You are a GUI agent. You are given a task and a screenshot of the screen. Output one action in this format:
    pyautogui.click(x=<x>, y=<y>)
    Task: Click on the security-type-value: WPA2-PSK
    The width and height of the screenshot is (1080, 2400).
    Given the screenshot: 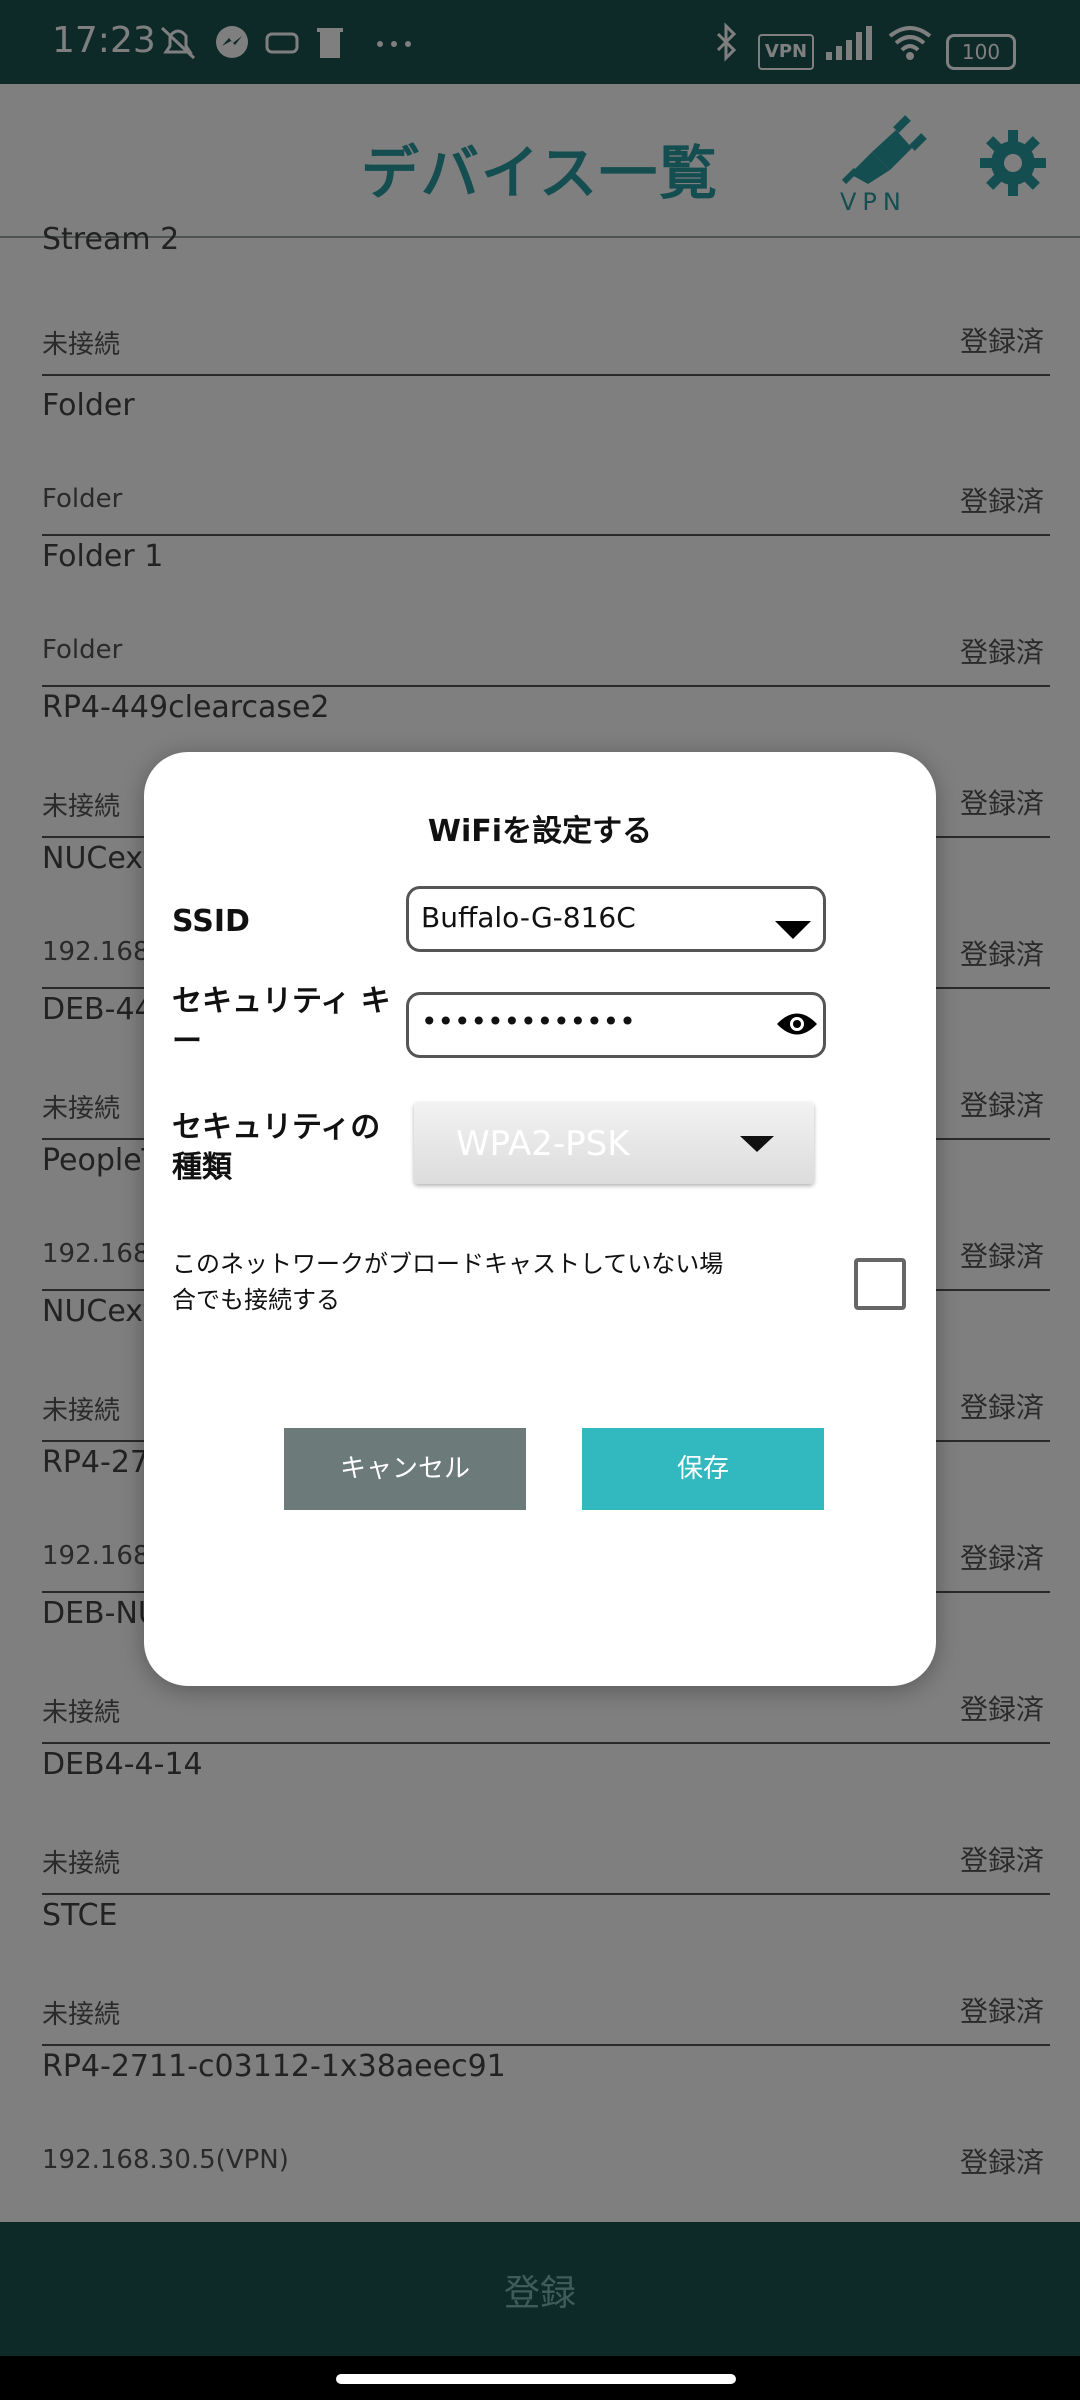 What is the action you would take?
    pyautogui.click(x=543, y=1144)
    